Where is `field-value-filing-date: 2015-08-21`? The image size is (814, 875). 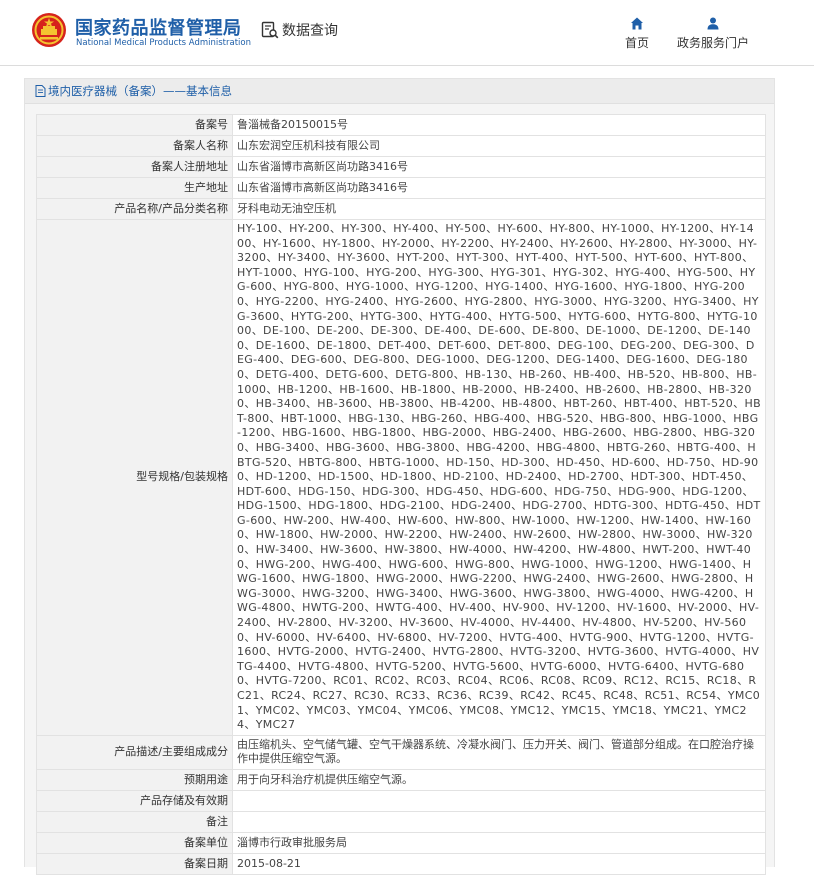
field-value-filing-date: 2015-08-21 is located at coordinates (499, 863).